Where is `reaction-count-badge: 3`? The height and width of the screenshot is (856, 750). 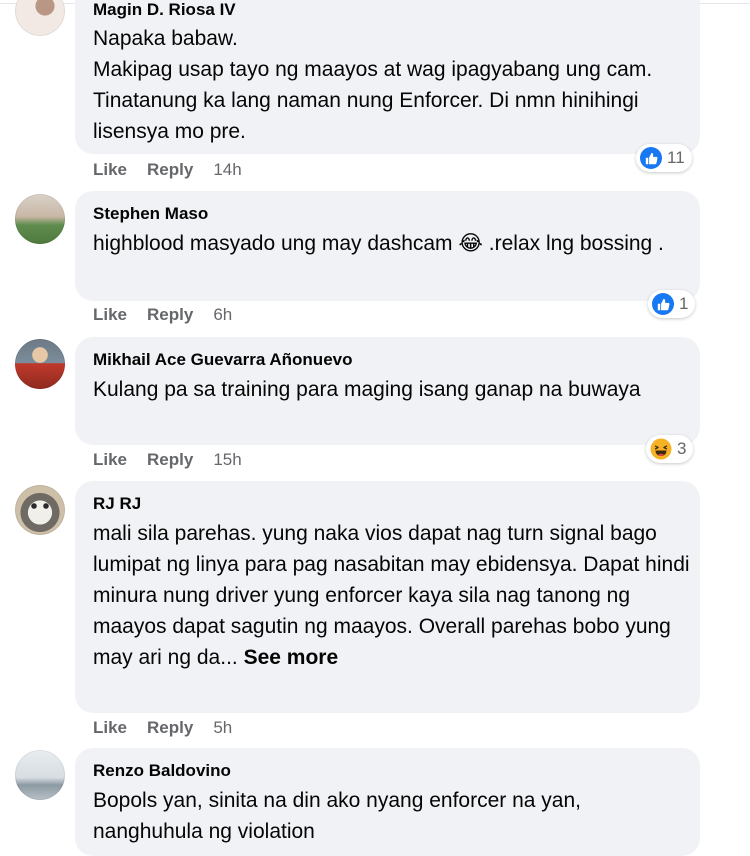 reaction-count-badge: 3 is located at coordinates (670, 449).